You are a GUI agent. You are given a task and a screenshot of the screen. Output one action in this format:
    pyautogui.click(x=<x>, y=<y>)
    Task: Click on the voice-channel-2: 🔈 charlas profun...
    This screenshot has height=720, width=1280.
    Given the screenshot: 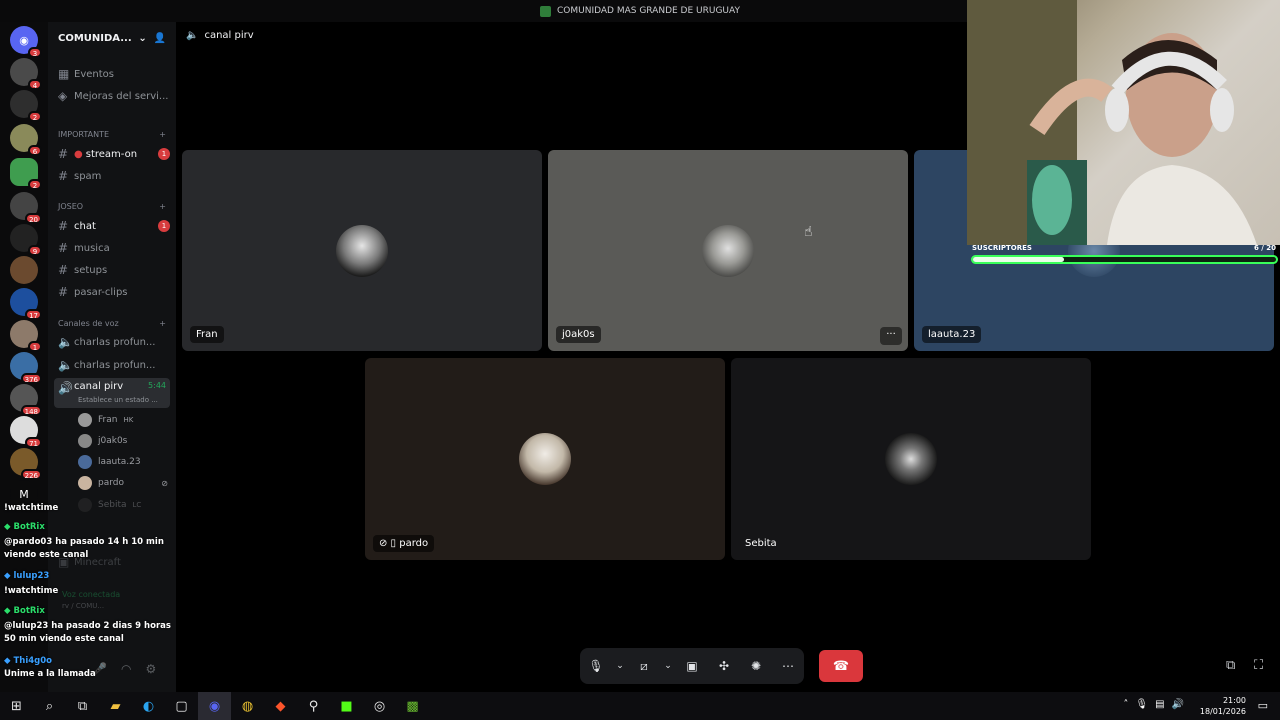 What is the action you would take?
    pyautogui.click(x=112, y=365)
    